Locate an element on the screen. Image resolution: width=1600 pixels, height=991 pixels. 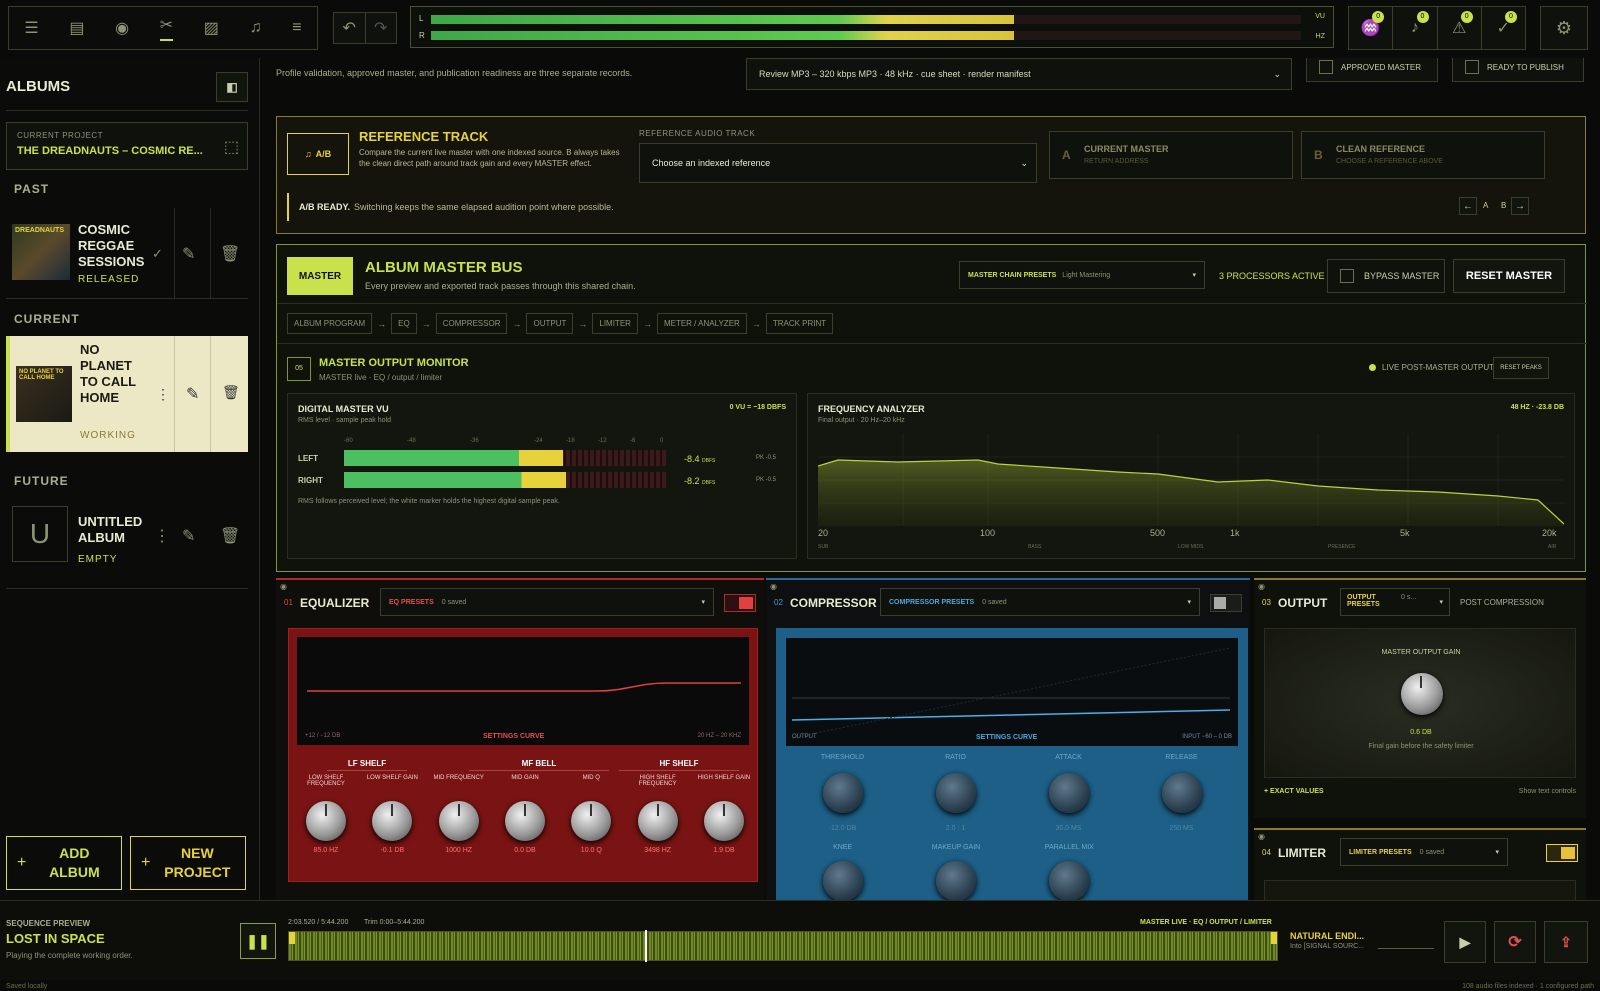
album-card-future: U UNTITLED ALBUM EMPTY ⋮ ✎ 🗑 is located at coordinates (127, 541).